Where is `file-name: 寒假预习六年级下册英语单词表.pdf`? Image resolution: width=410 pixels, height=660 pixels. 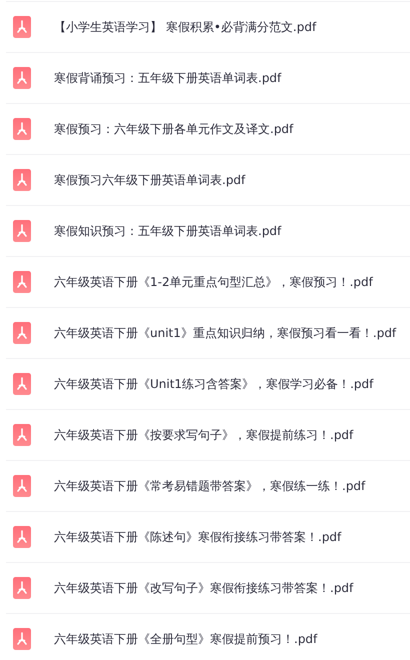 file-name: 寒假预习六年级下册英语单词表.pdf is located at coordinates (150, 180).